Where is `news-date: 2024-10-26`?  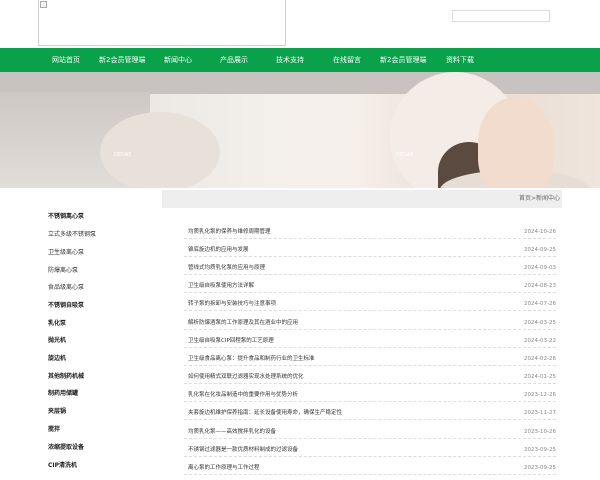
news-date: 2024-10-26 is located at coordinates (540, 232).